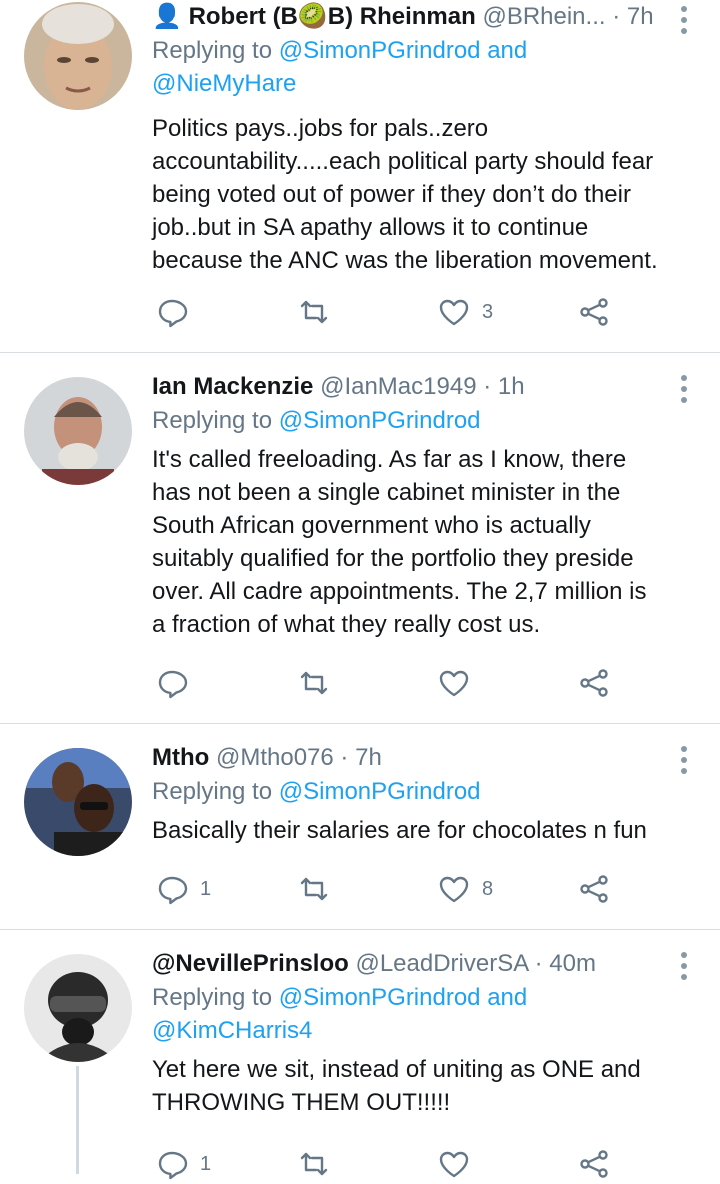  I want to click on thread-line, so click(77, 1120).